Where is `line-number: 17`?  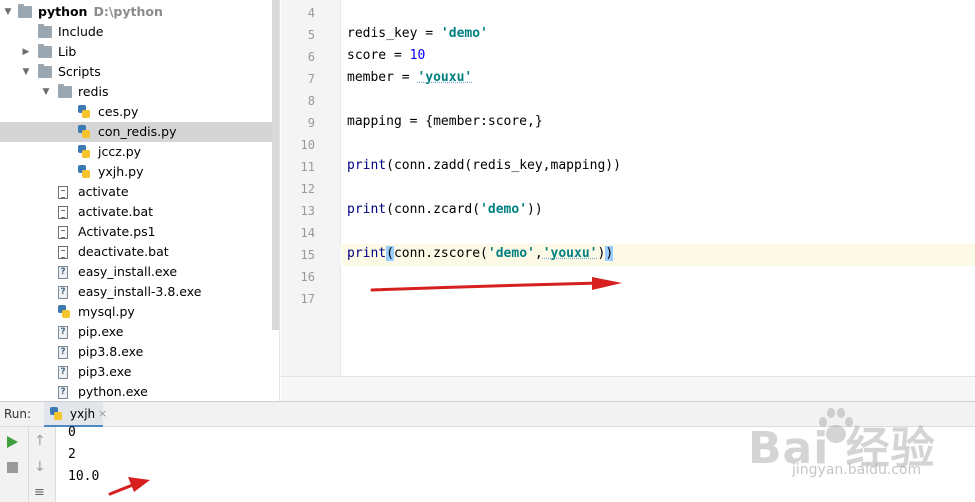
line-number: 17 is located at coordinates (307, 299).